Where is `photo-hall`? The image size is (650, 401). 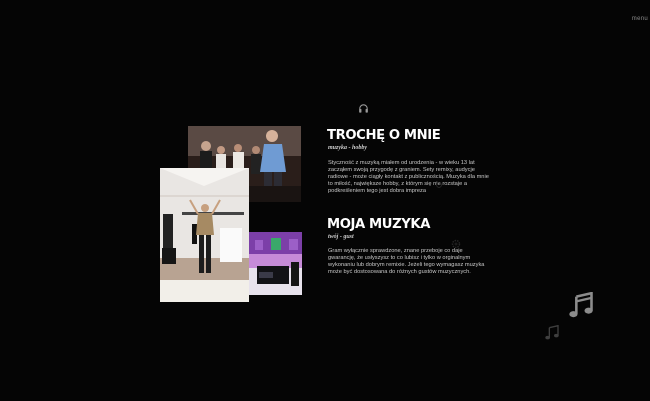 photo-hall is located at coordinates (204, 235).